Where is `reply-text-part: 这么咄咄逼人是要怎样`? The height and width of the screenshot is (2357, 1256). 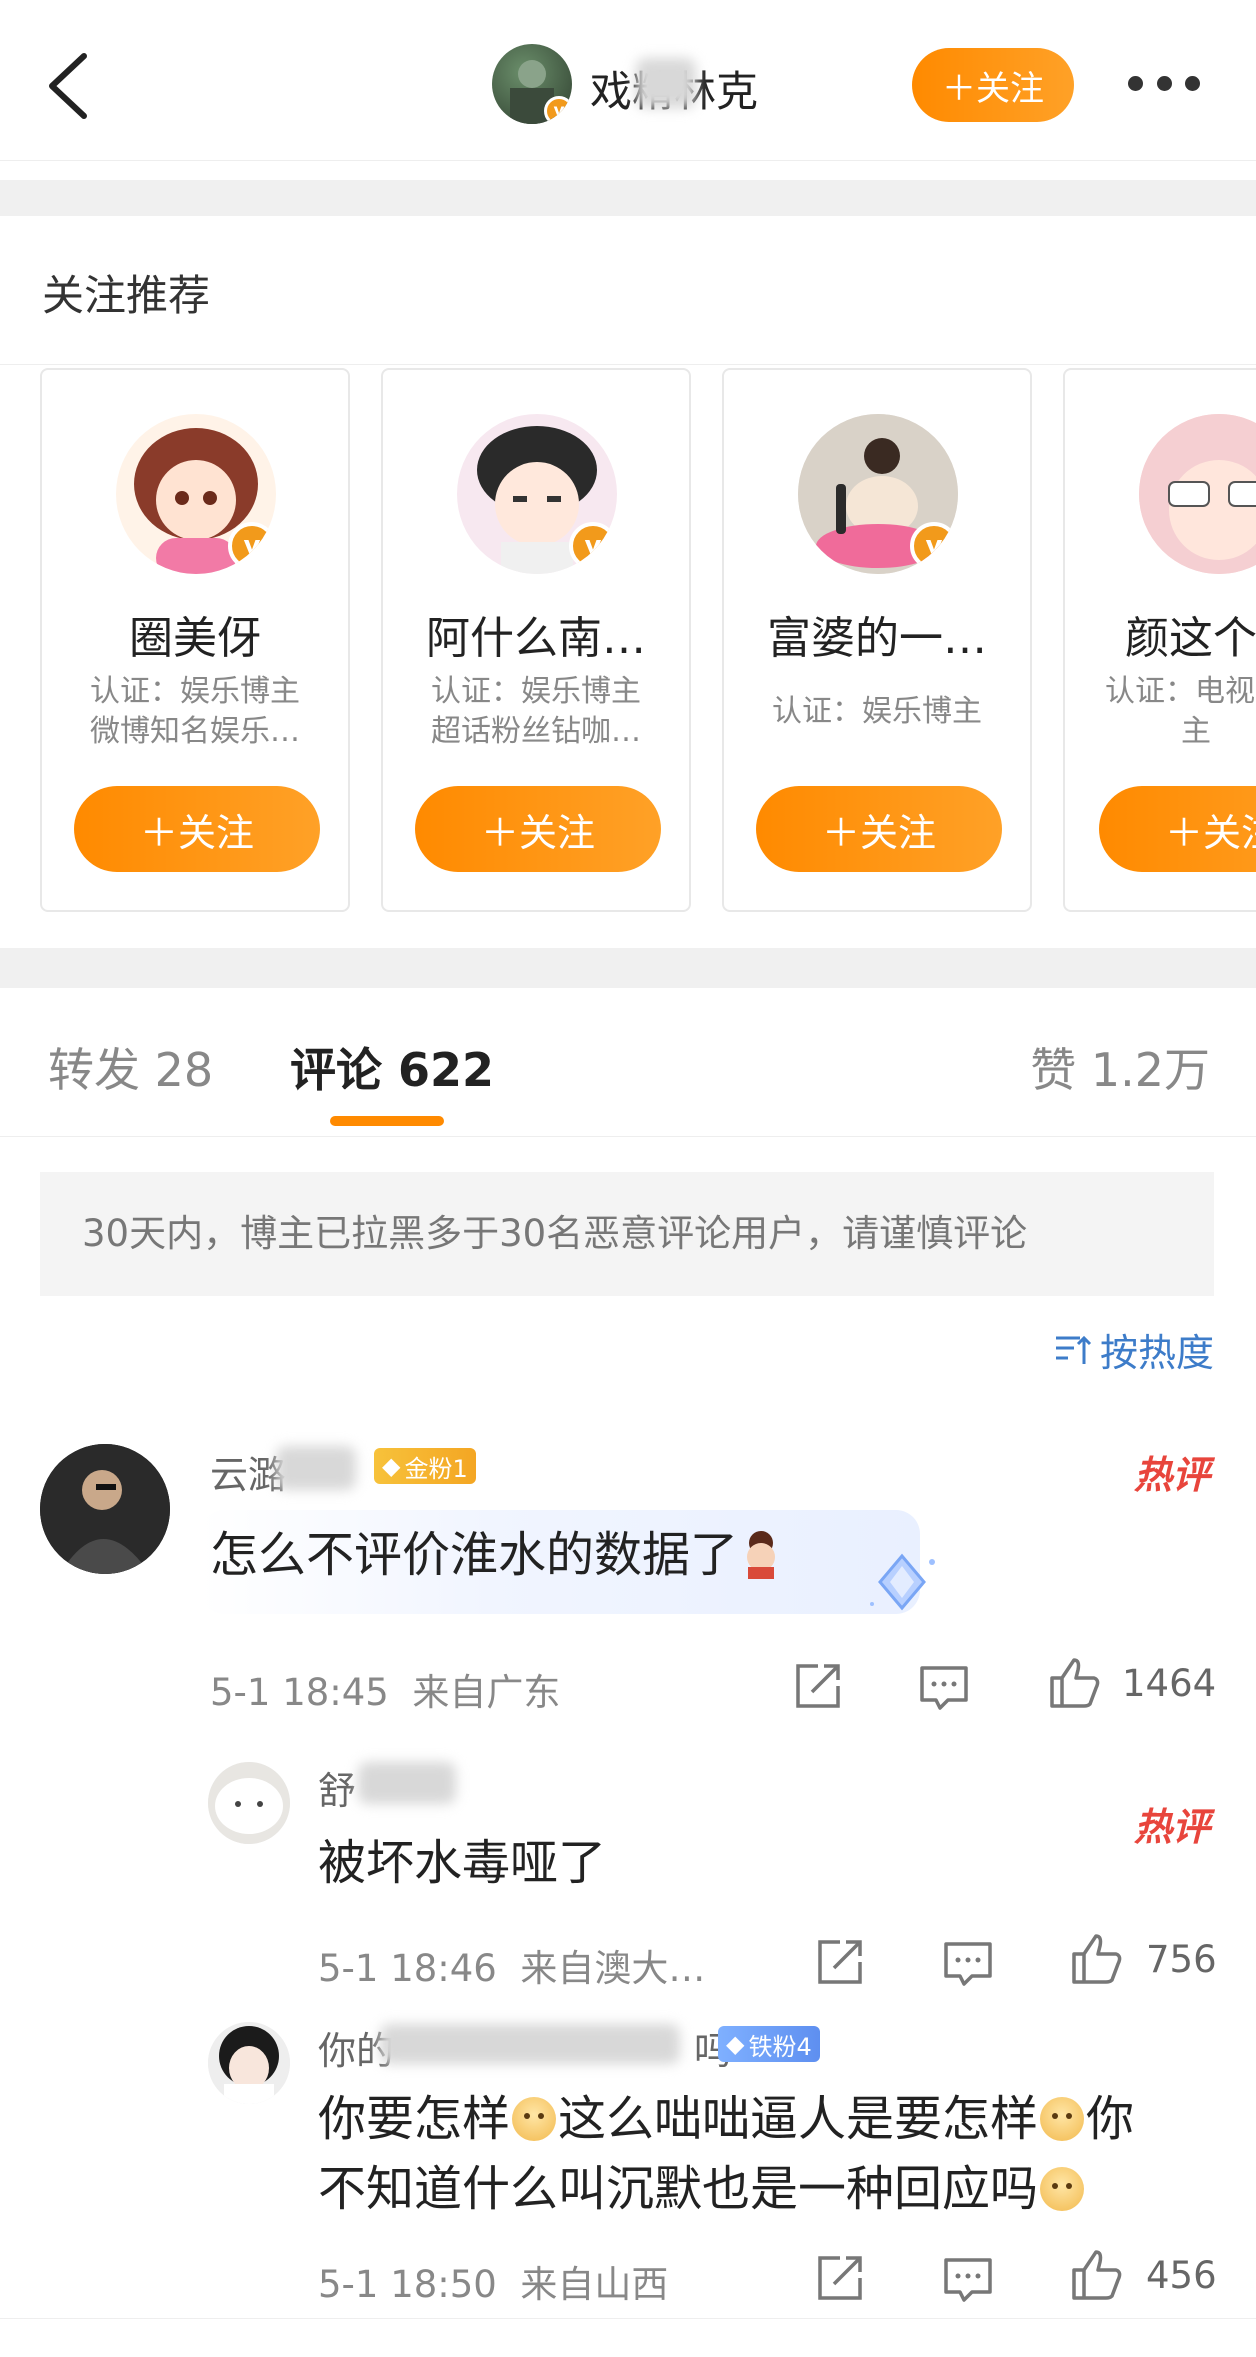
reply-text-part: 这么咄咄逼人是要怎样 is located at coordinates (798, 2119).